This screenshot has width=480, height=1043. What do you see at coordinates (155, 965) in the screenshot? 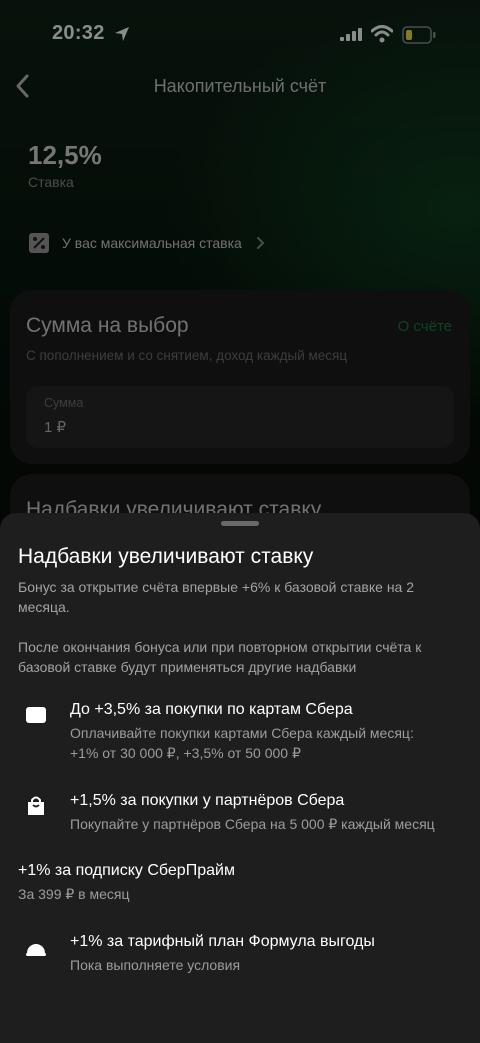
I see `bonus-item-desc: Пока выполняете условия` at bounding box center [155, 965].